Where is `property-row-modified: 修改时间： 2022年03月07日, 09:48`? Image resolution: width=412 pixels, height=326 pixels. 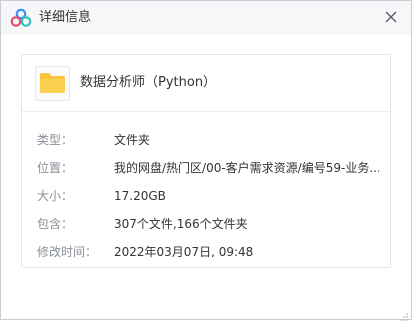
property-row-modified: 修改时间： 2022年03月07日, 09:48 is located at coordinates (206, 252).